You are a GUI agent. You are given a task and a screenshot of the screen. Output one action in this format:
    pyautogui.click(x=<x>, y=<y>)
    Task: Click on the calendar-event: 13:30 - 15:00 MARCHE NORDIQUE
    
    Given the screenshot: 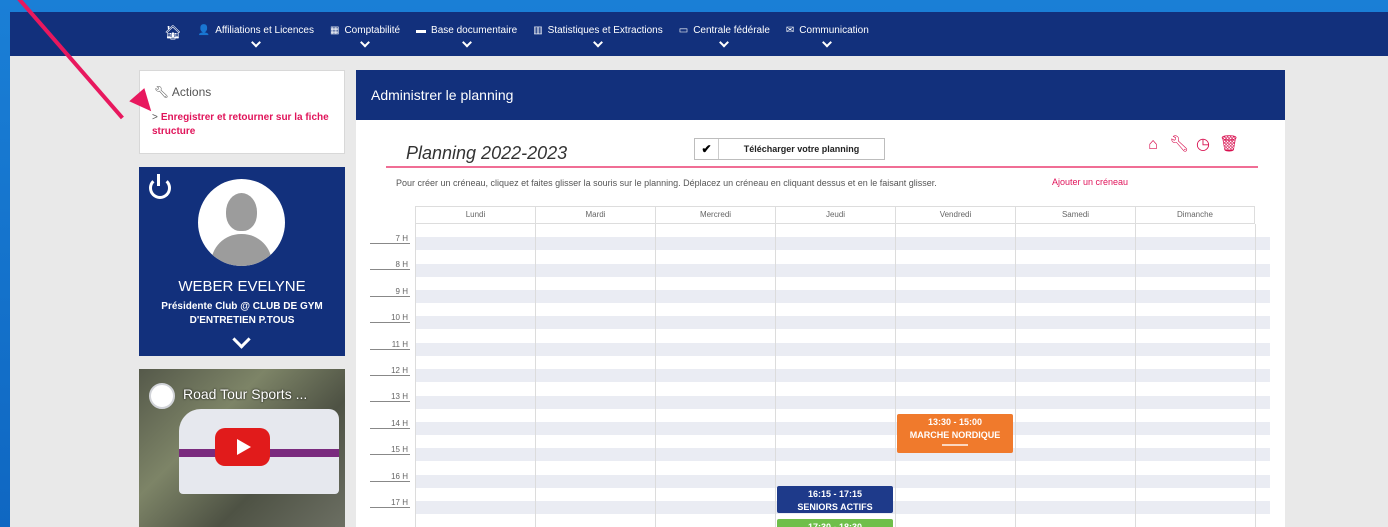 What is the action you would take?
    pyautogui.click(x=955, y=433)
    